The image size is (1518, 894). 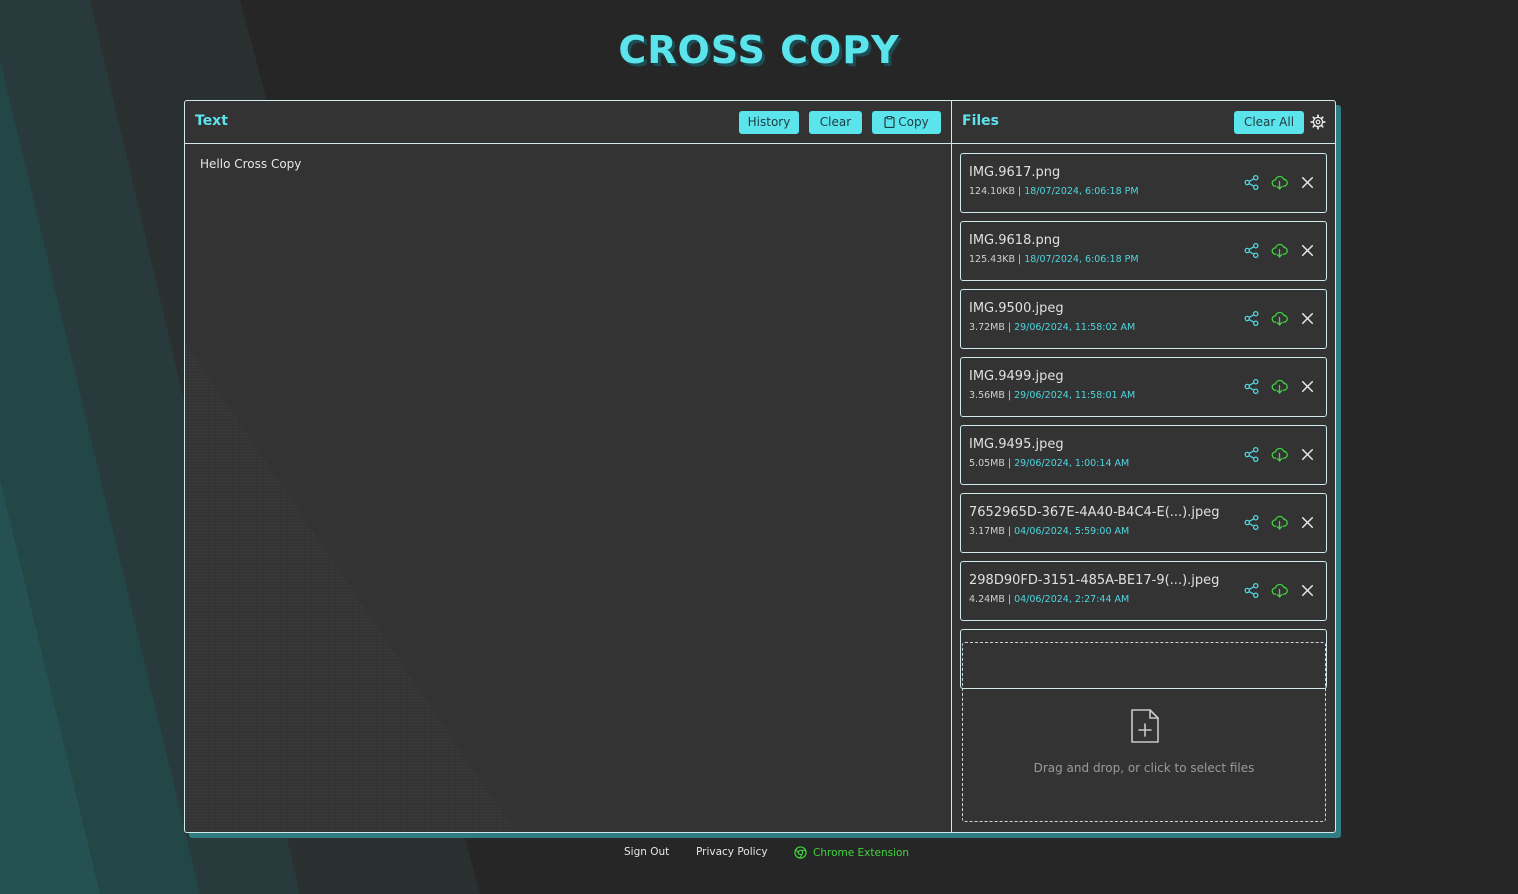 I want to click on file-meta: 124.10KB | 18/07/2024, 6:06:18 PM, so click(x=1054, y=191).